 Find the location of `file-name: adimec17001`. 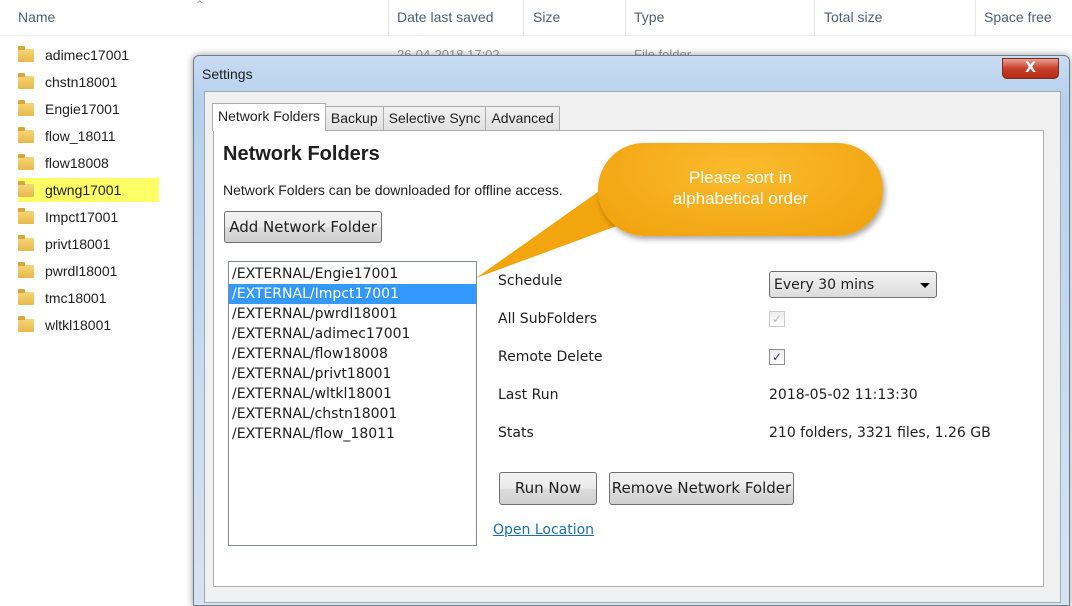

file-name: adimec17001 is located at coordinates (87, 55).